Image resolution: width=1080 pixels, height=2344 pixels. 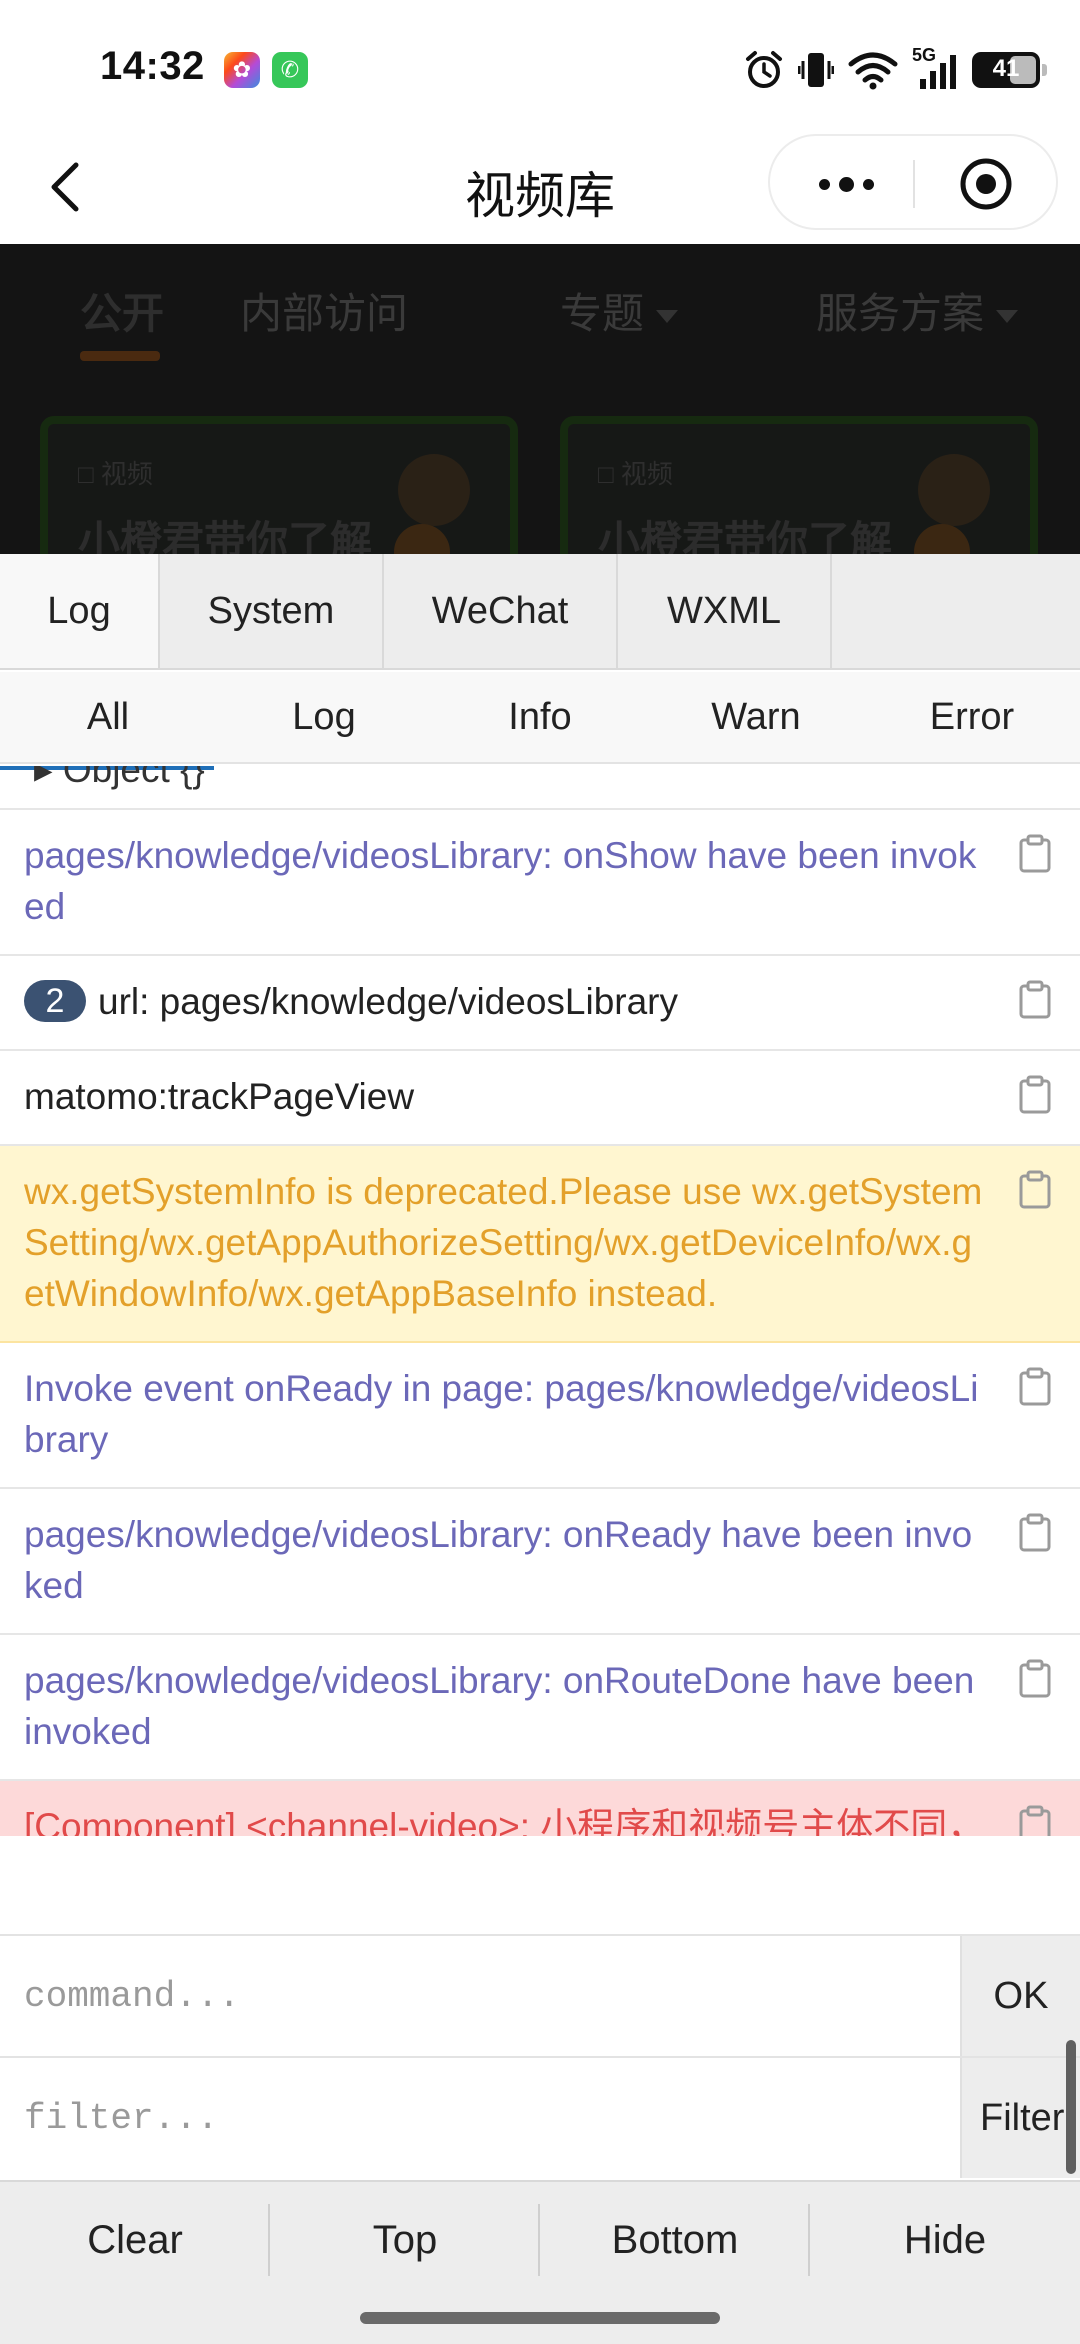 What do you see at coordinates (80, 611) in the screenshot?
I see `tab-log: Log` at bounding box center [80, 611].